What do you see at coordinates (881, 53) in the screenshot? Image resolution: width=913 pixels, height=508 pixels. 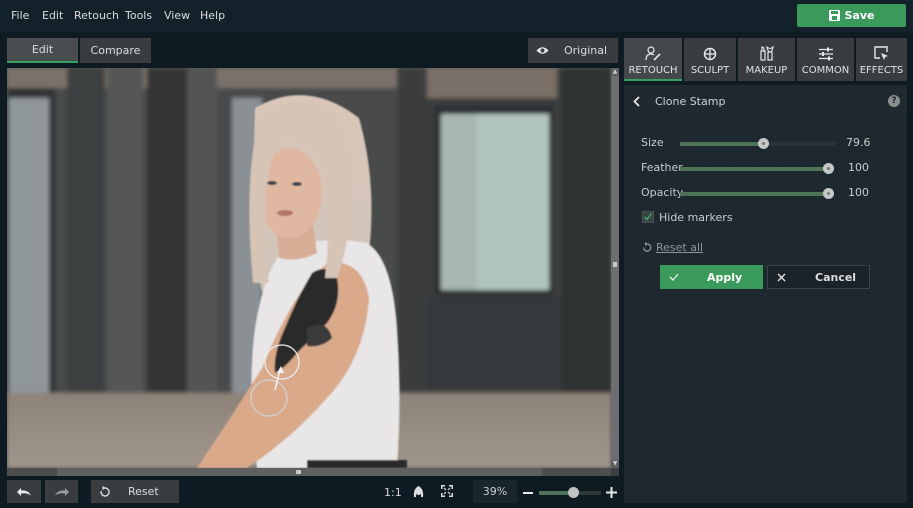 I see `effects-icon` at bounding box center [881, 53].